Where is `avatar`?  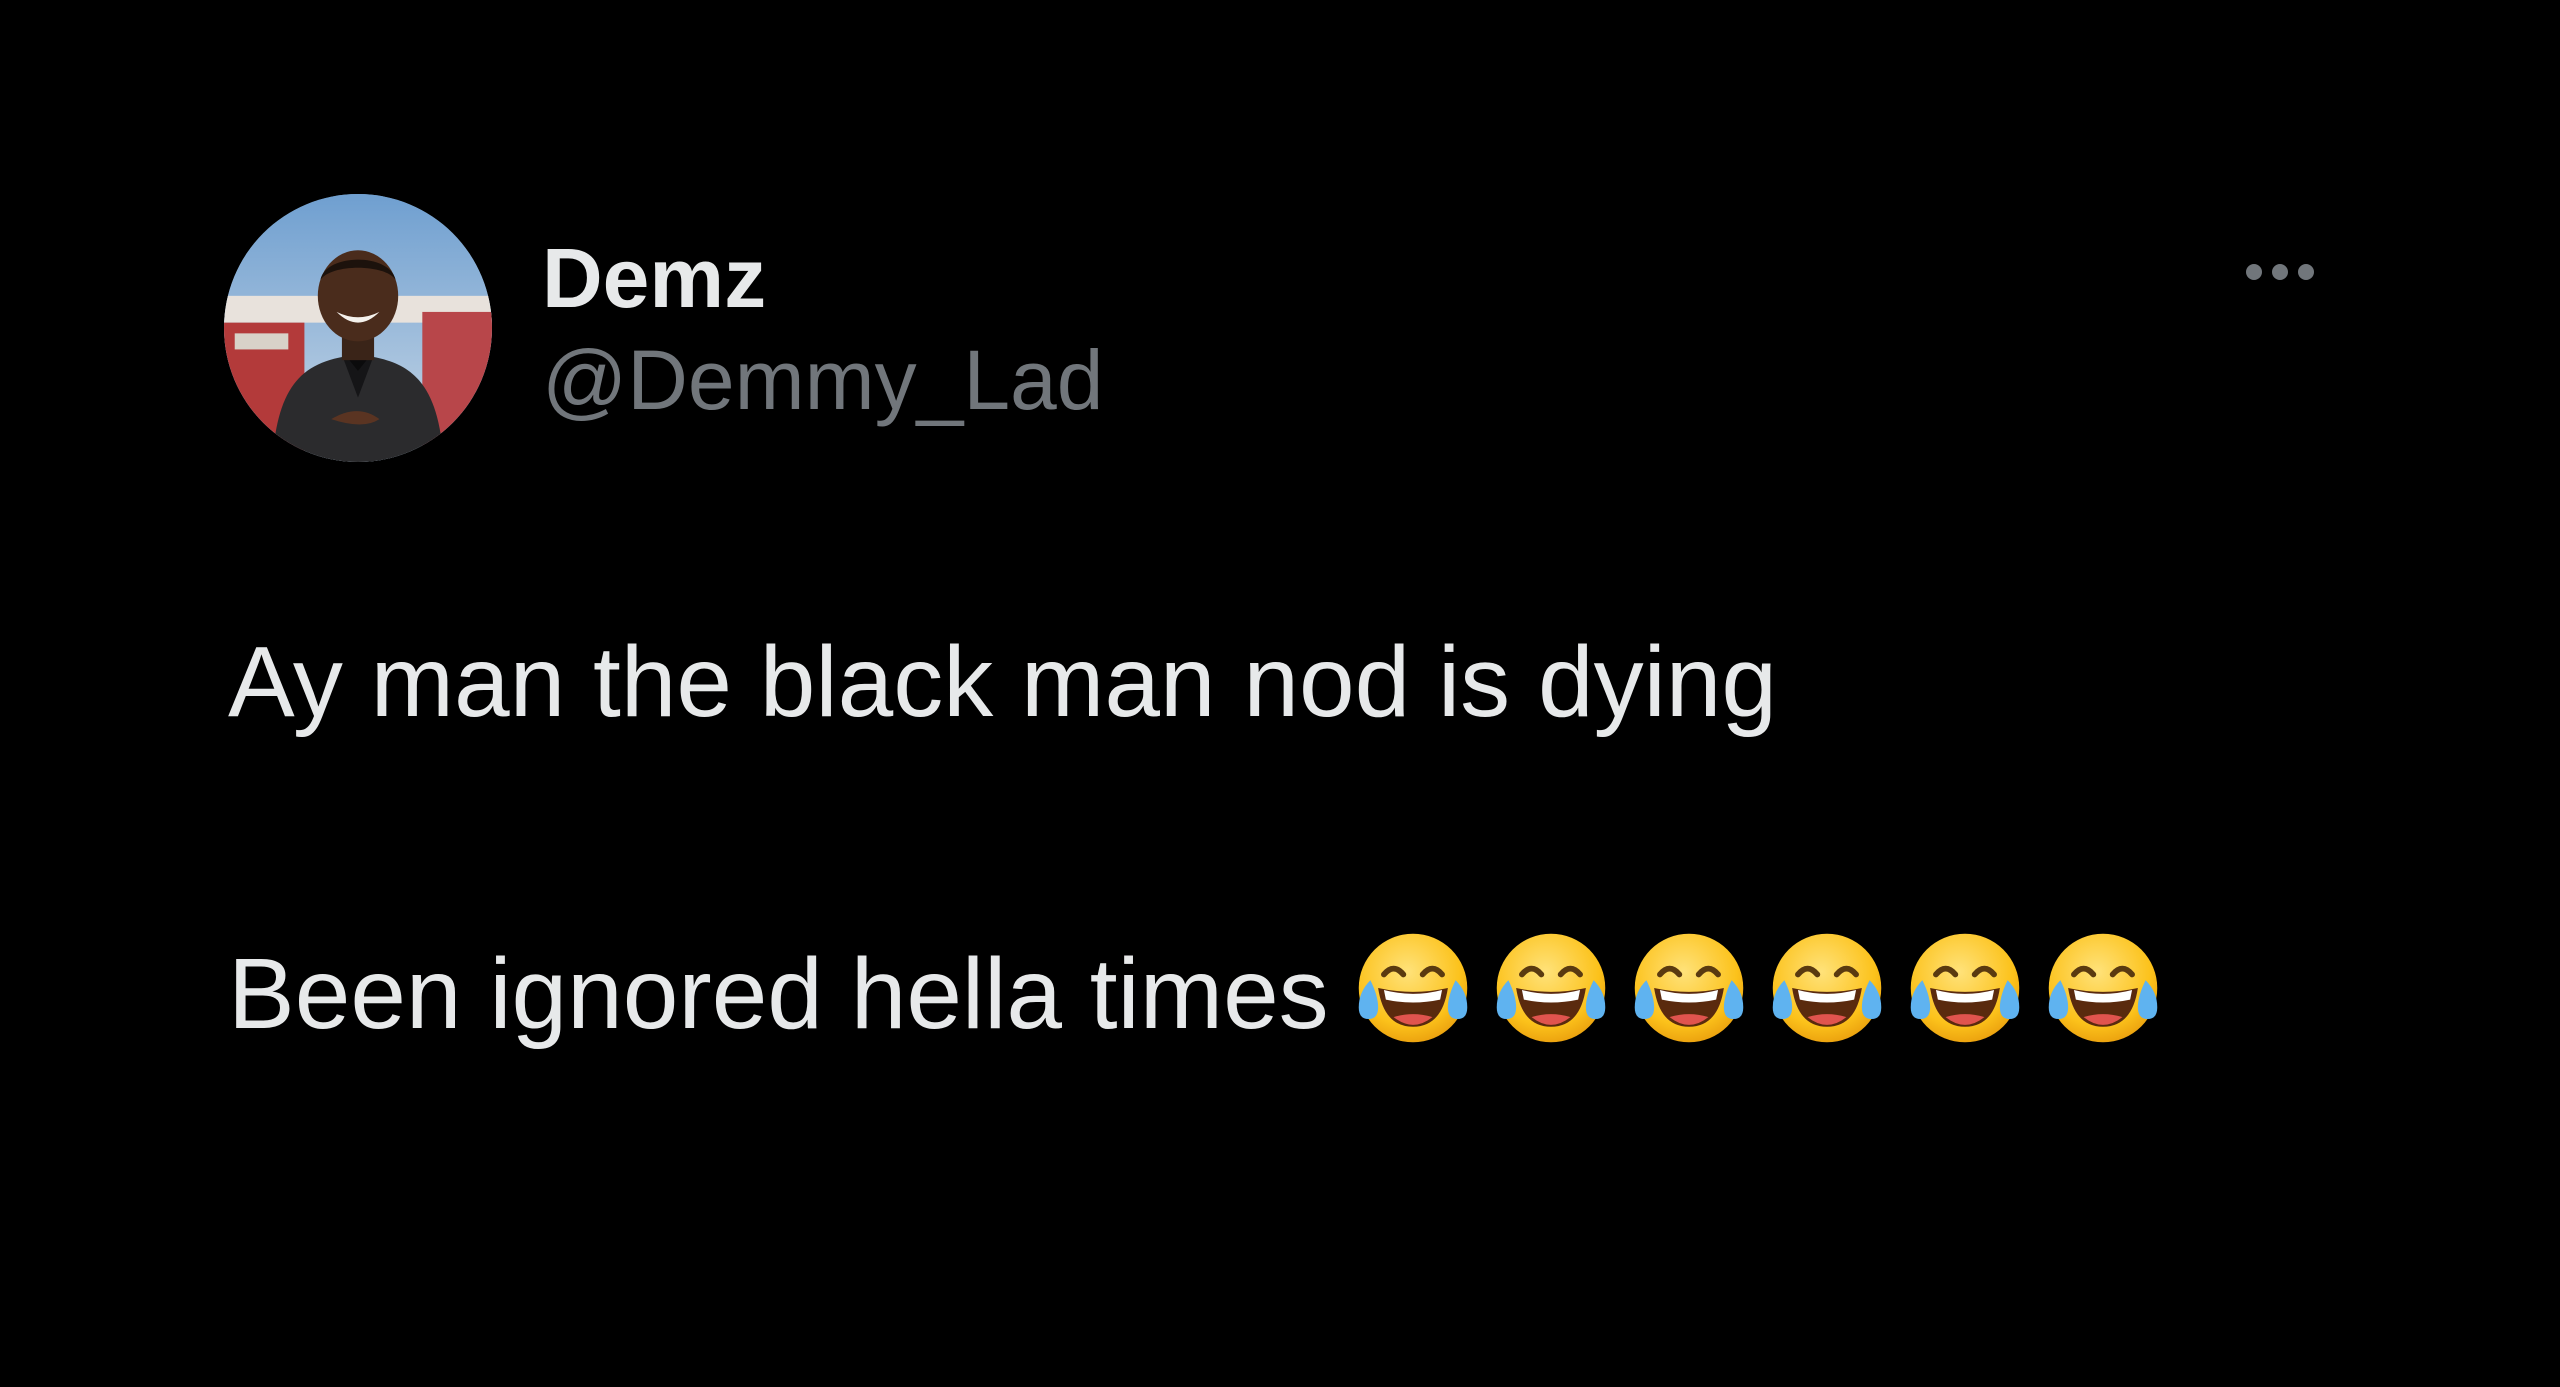
avatar is located at coordinates (358, 328).